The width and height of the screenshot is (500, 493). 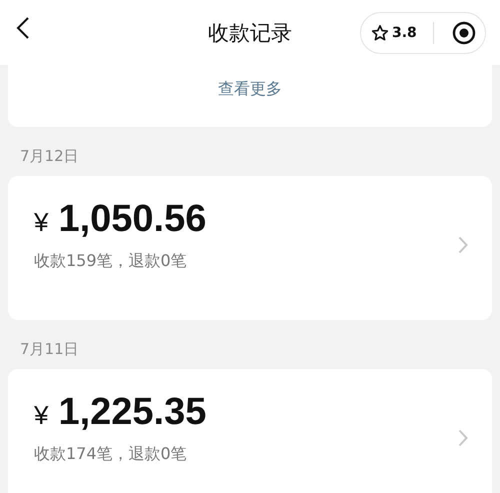 I want to click on record-button, so click(x=464, y=33).